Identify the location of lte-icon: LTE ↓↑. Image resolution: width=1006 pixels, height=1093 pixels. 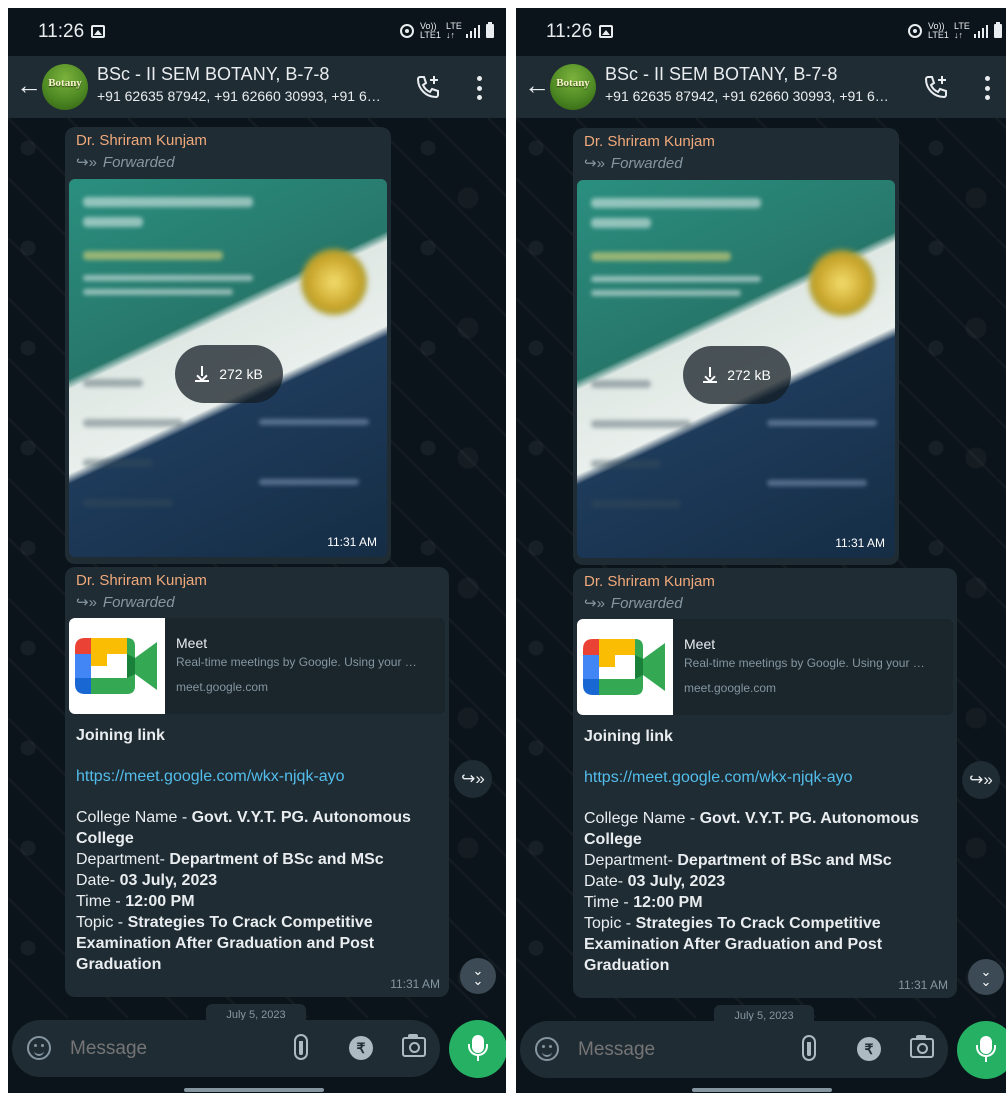
(454, 30).